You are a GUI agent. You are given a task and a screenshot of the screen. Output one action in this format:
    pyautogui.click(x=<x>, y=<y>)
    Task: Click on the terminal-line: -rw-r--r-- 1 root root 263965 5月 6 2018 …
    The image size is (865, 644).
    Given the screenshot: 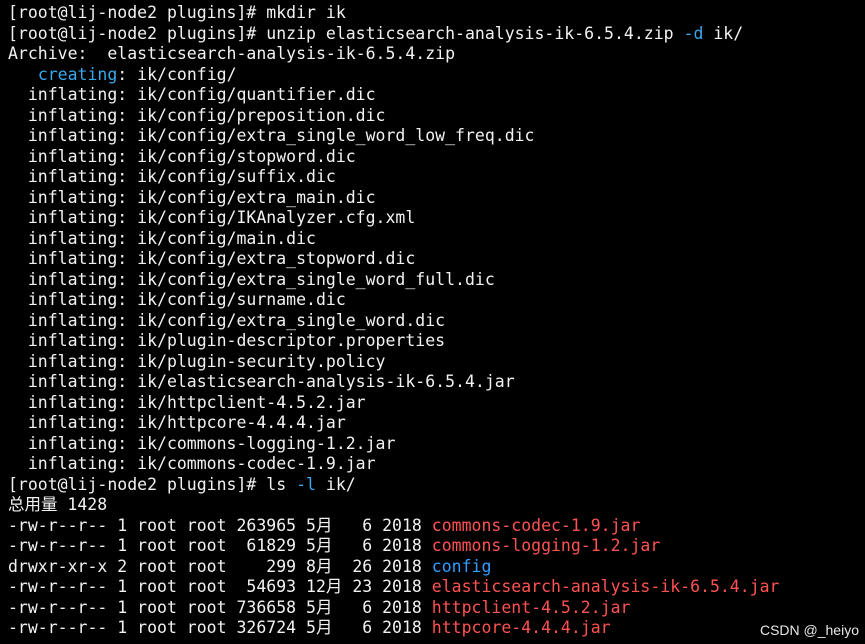 What is the action you would take?
    pyautogui.click(x=432, y=526)
    